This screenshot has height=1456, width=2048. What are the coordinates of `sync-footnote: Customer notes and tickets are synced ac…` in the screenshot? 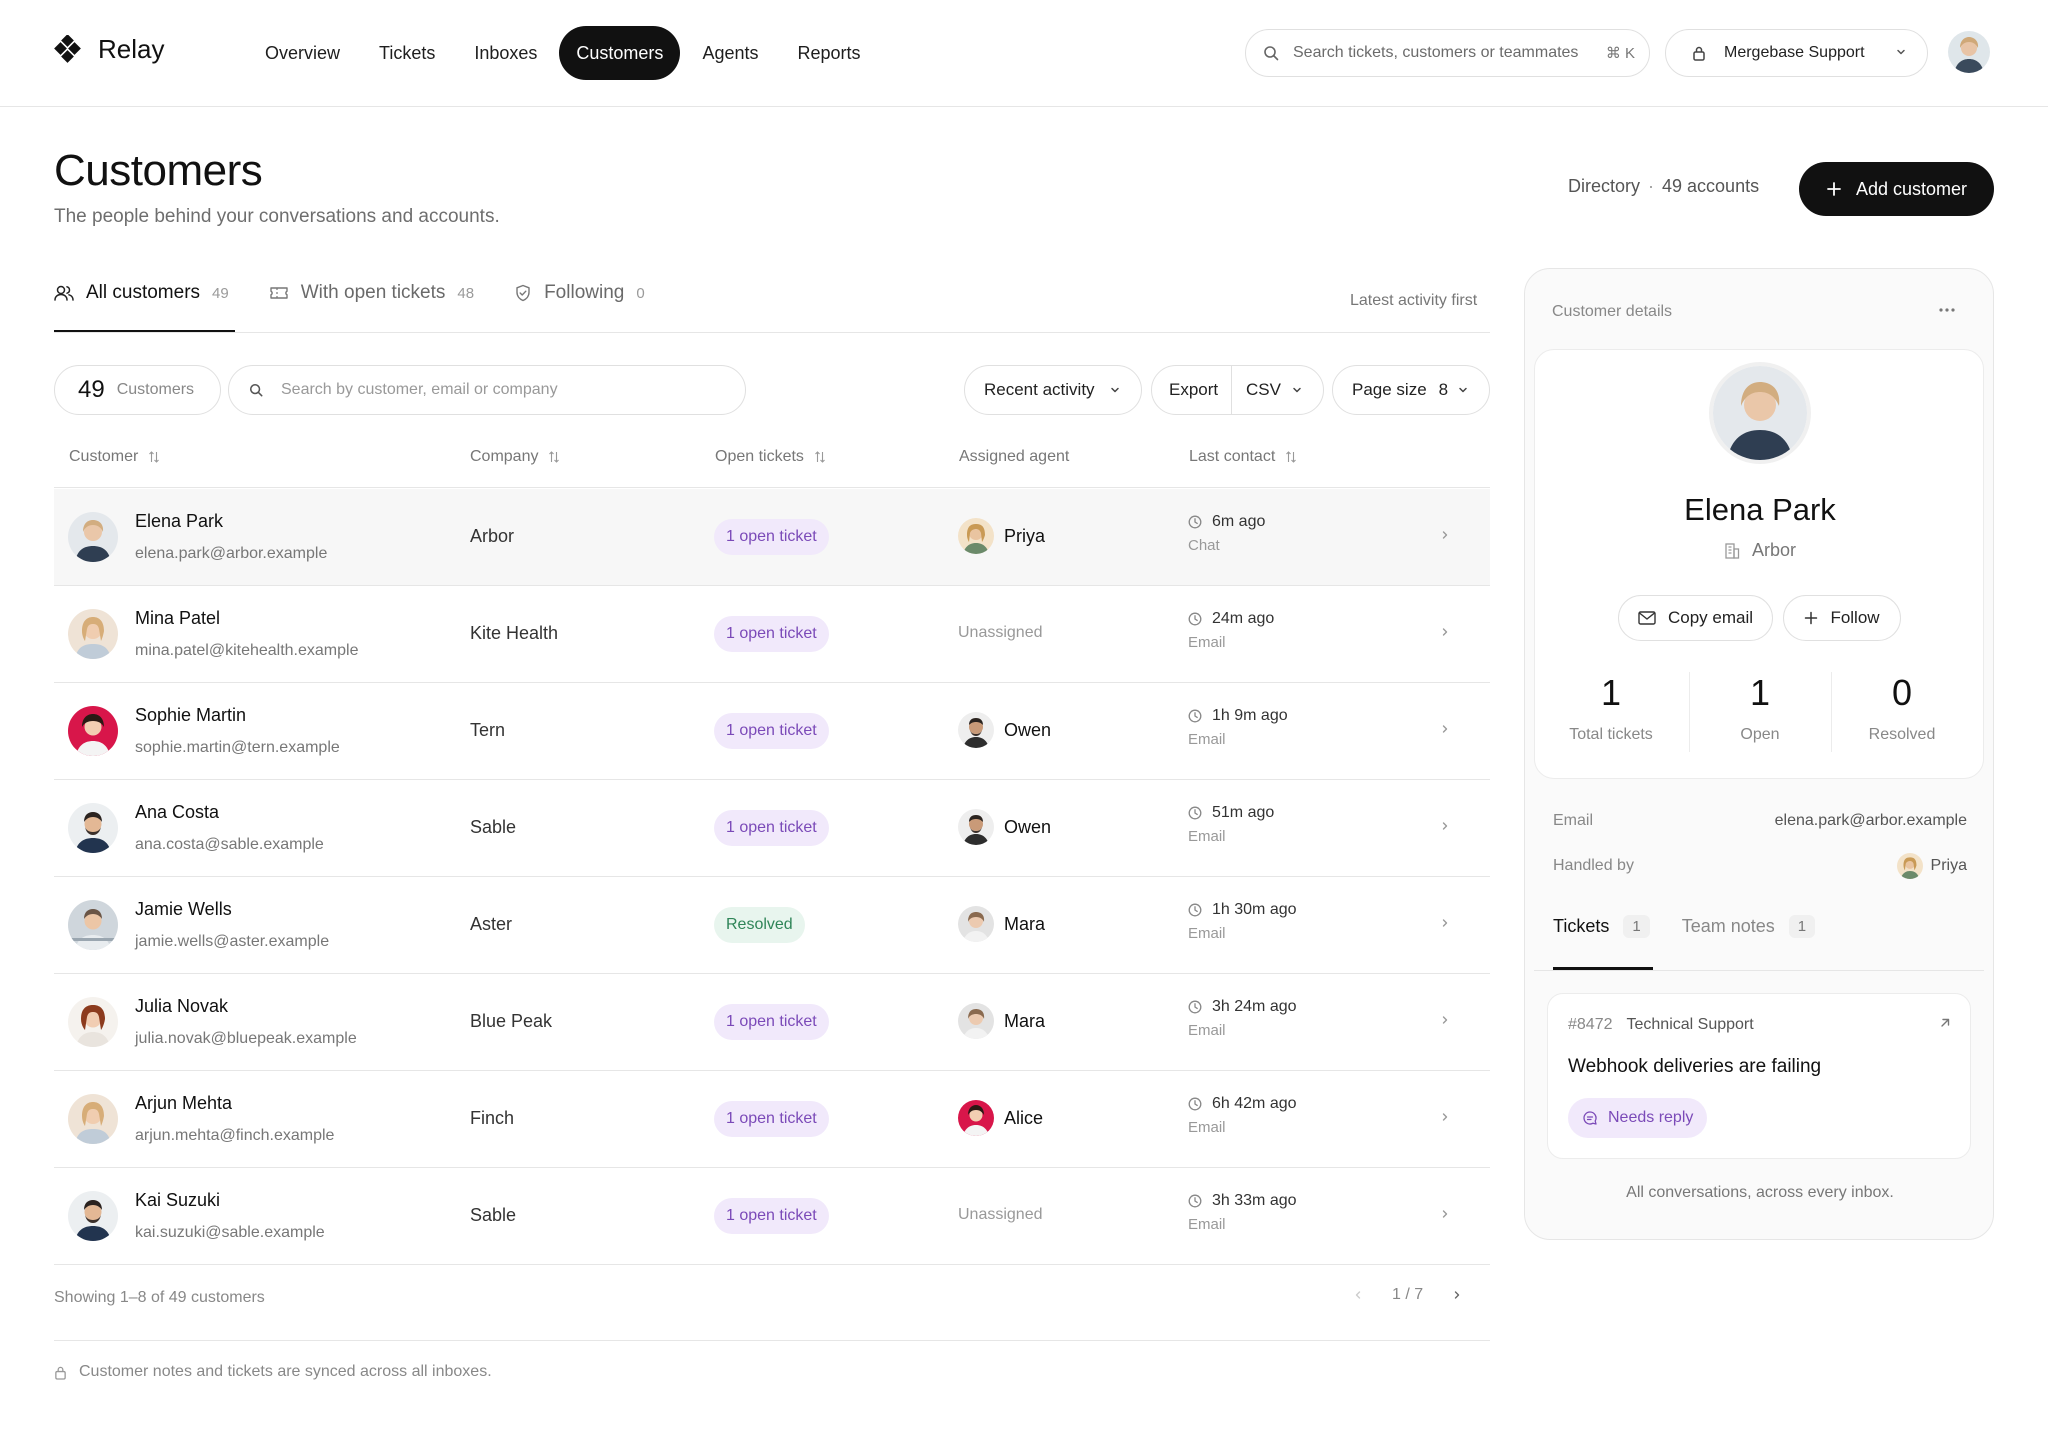 It's located at (273, 1372).